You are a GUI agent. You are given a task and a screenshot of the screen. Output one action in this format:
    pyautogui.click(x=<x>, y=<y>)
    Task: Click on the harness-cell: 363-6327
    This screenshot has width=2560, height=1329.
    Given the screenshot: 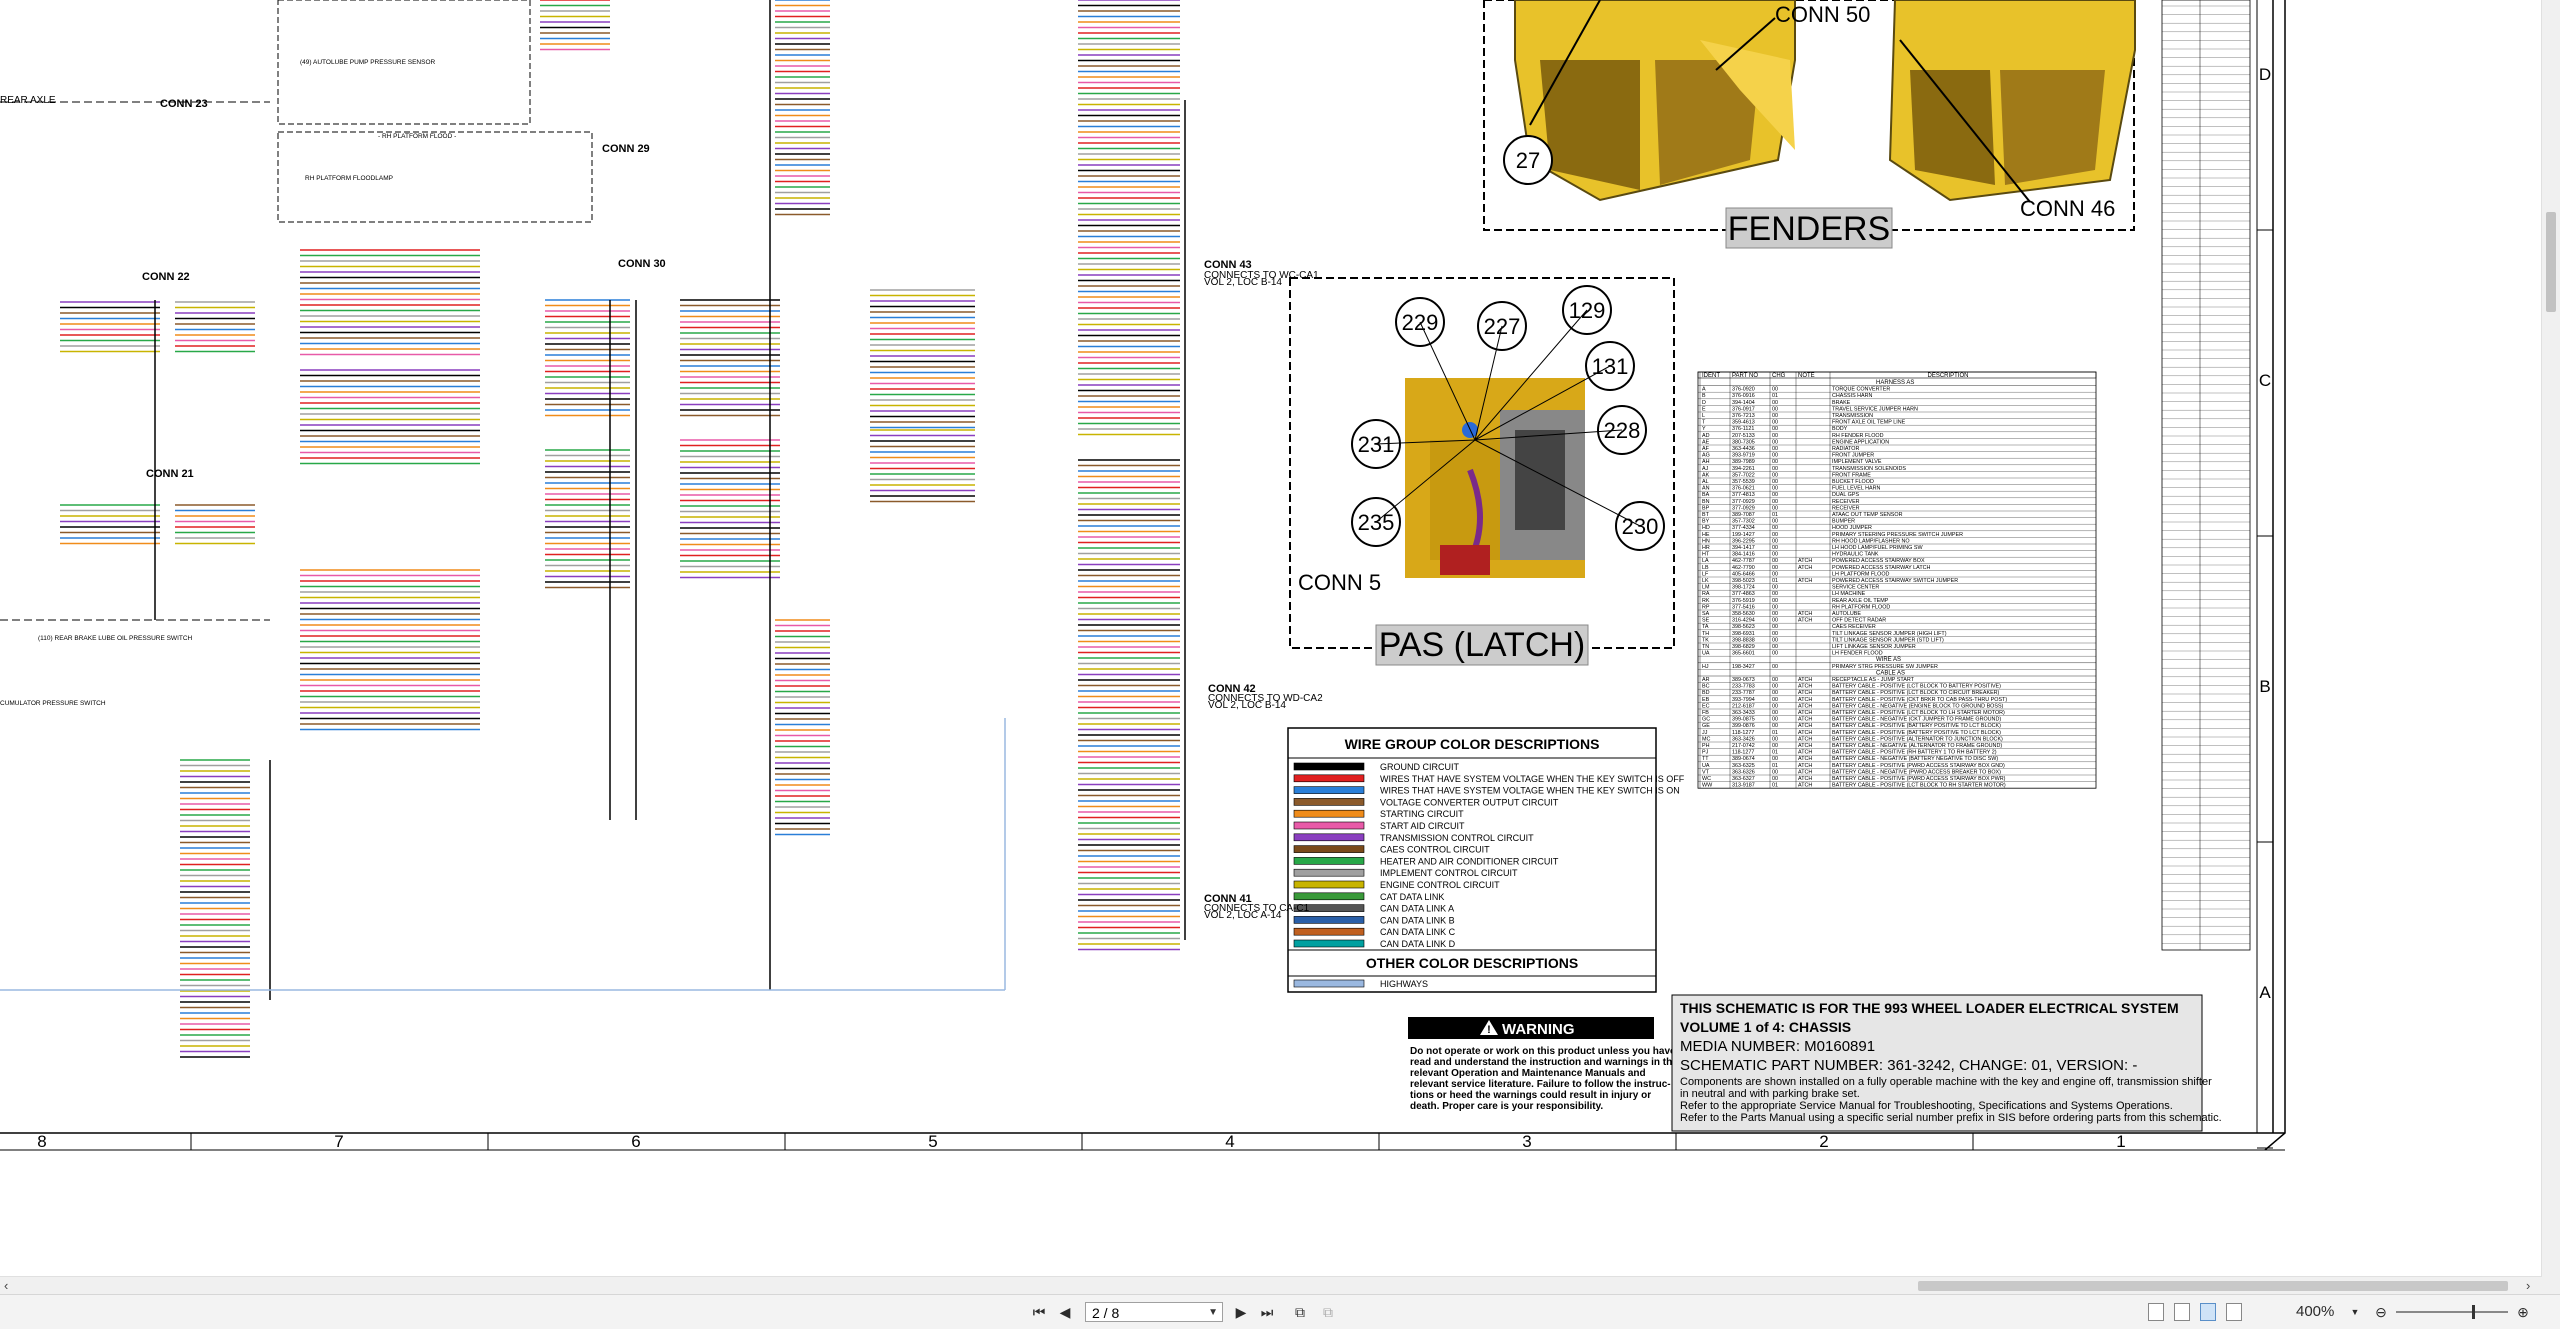 What is the action you would take?
    pyautogui.click(x=1743, y=779)
    